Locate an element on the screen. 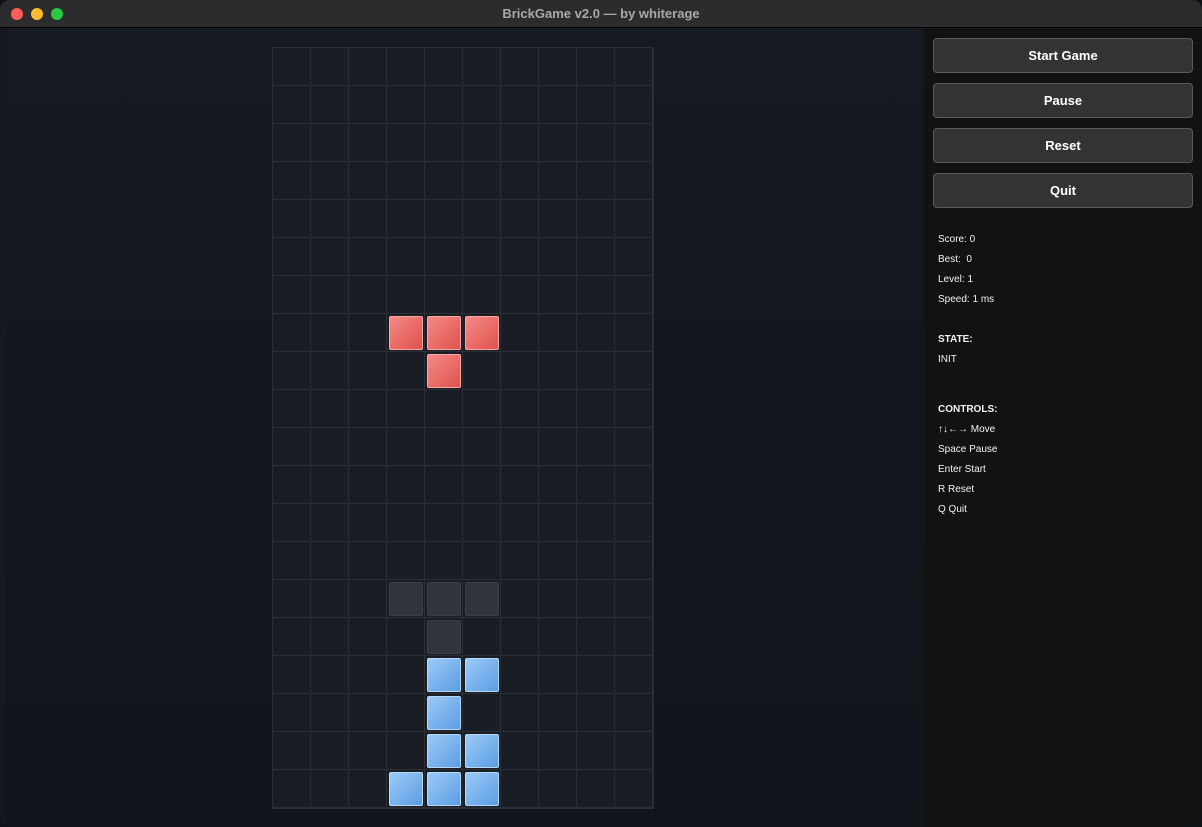 Image resolution: width=1202 pixels, height=827 pixels. quit-button: Quit is located at coordinates (1063, 190).